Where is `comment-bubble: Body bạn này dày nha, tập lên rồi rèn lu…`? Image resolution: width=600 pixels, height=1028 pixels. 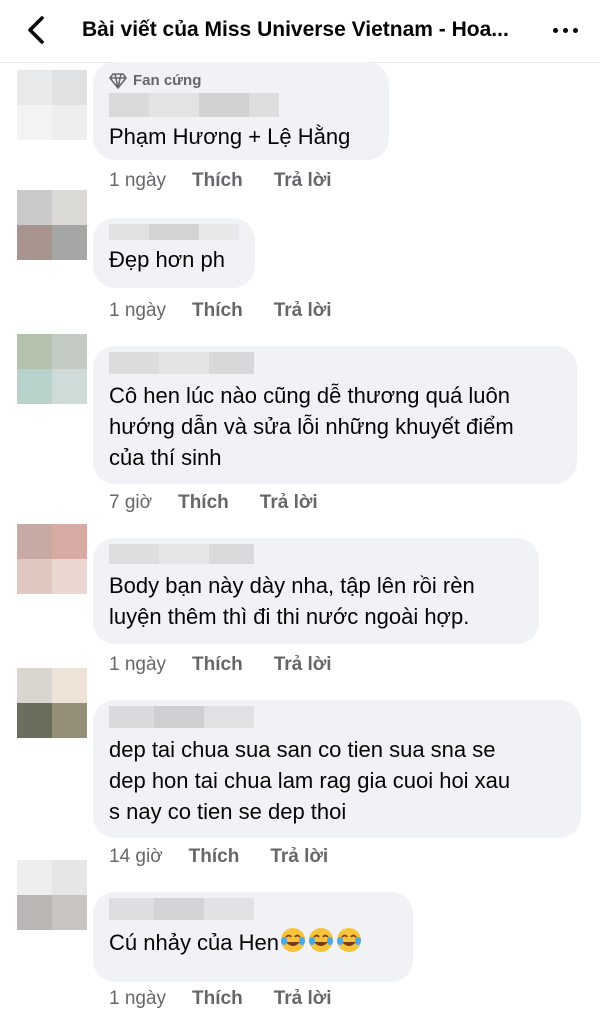 comment-bubble: Body bạn này dày nha, tập lên rồi rèn lu… is located at coordinates (316, 591).